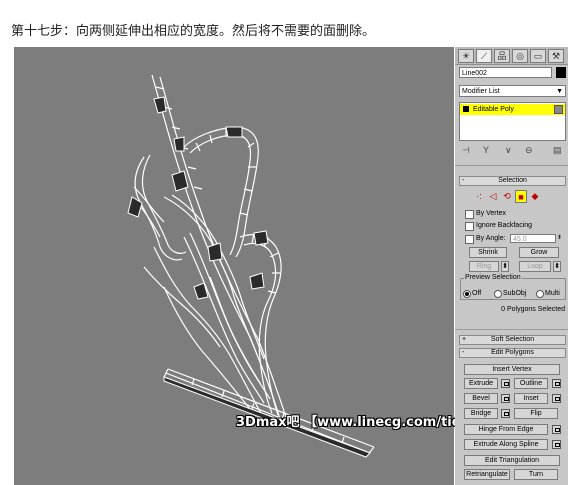 Image resolution: width=568 pixels, height=485 pixels. What do you see at coordinates (487, 474) in the screenshot?
I see `retriangulate-button: Retriangulate` at bounding box center [487, 474].